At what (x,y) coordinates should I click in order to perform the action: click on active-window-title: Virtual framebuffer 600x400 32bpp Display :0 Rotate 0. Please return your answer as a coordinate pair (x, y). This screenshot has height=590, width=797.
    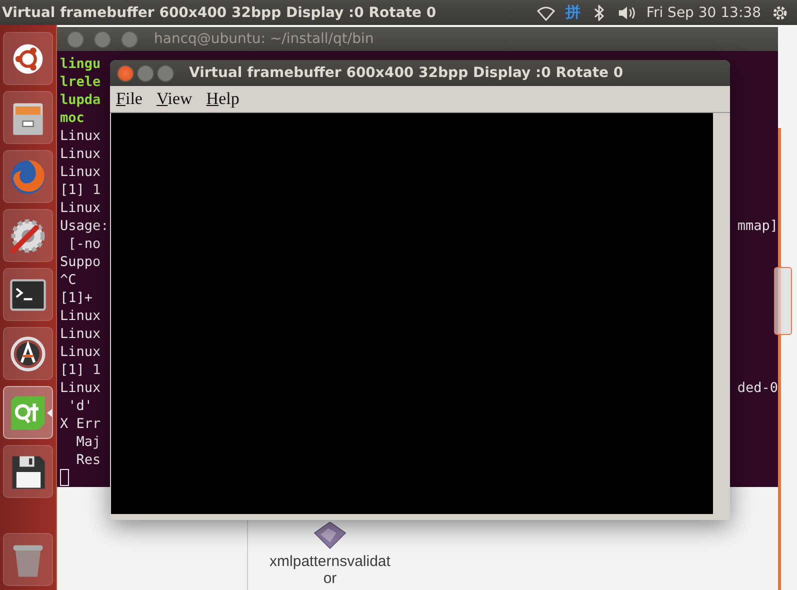
    Looking at the image, I should click on (218, 12).